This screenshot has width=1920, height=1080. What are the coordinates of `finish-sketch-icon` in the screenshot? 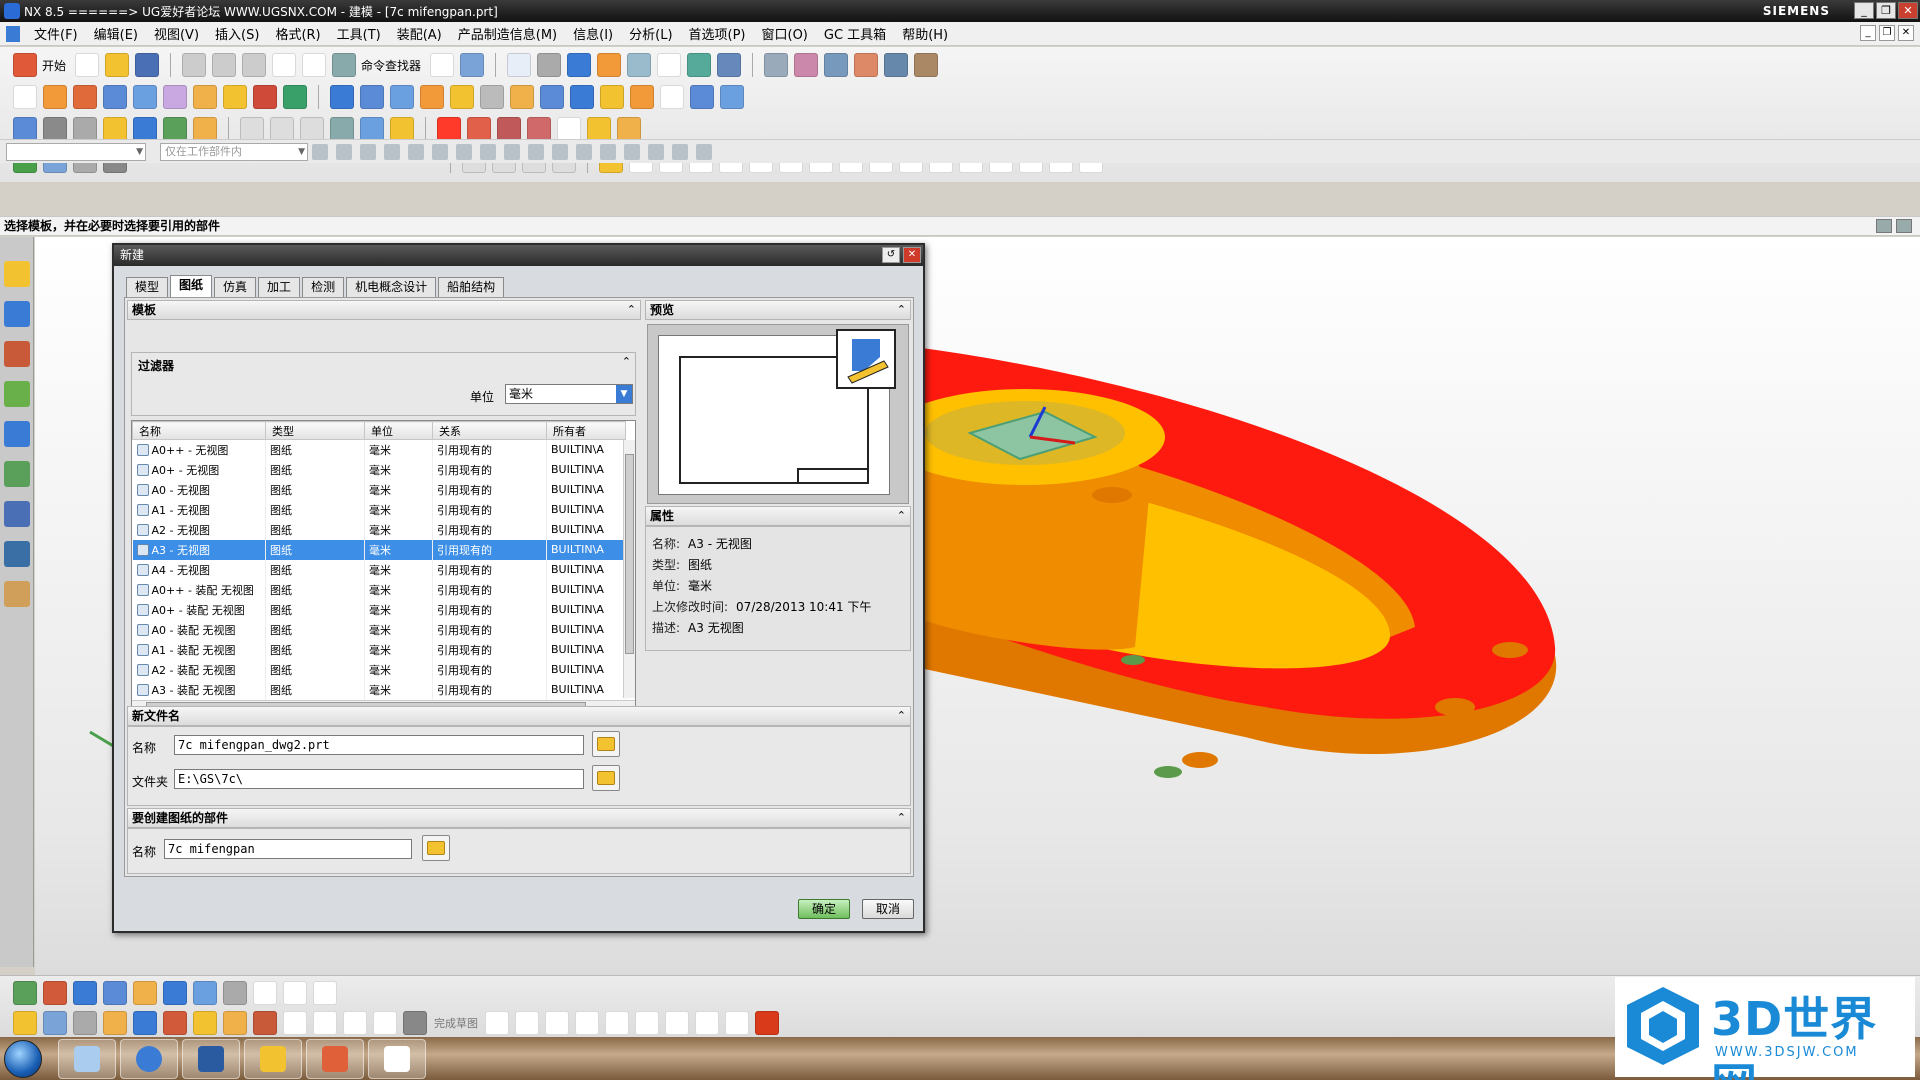 It's located at (415, 1023).